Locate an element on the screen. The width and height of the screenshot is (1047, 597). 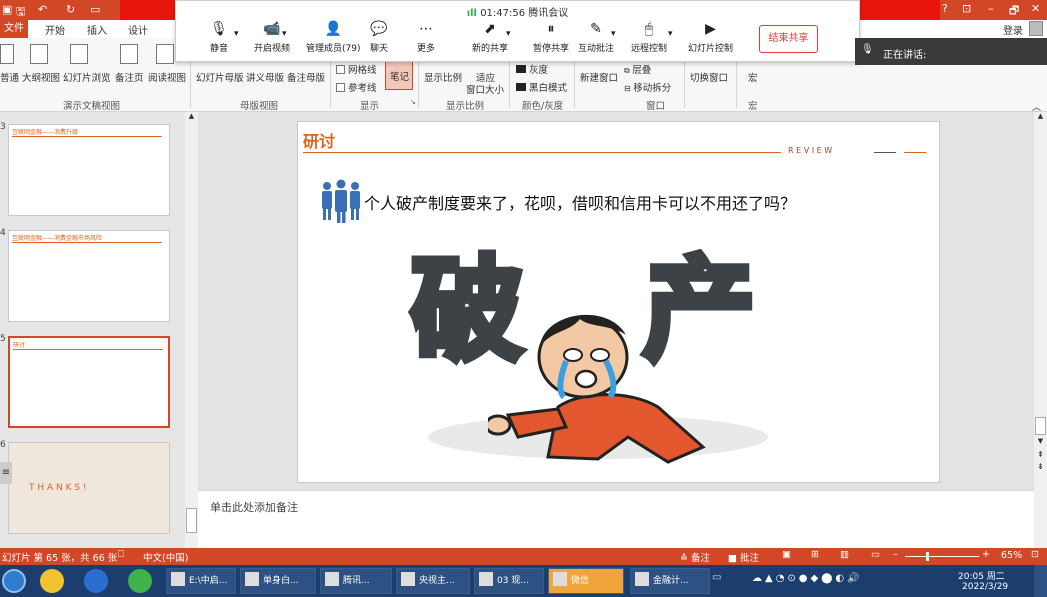
slide-scrollbar: ▲ ▼ ⇞ ⇟ is located at coordinates (1040, 330).